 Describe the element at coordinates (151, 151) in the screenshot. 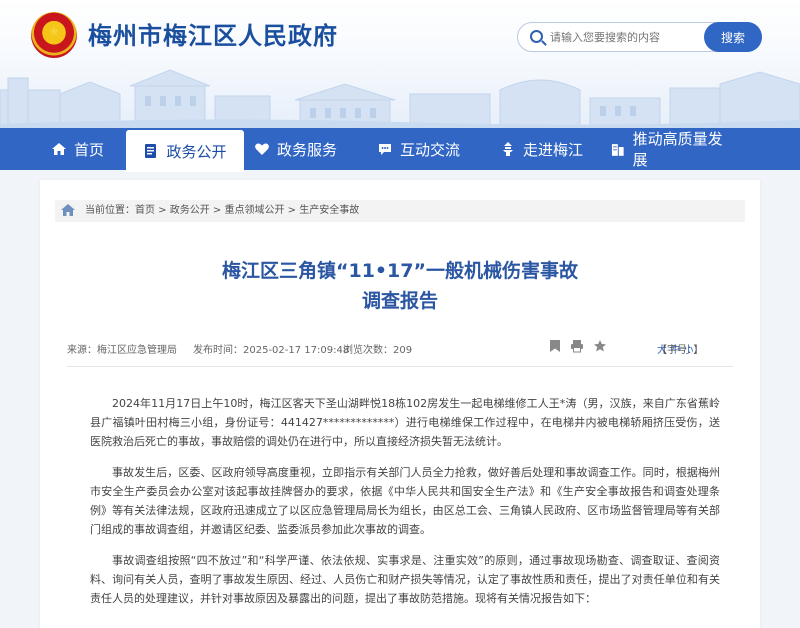

I see `document-icon` at that location.